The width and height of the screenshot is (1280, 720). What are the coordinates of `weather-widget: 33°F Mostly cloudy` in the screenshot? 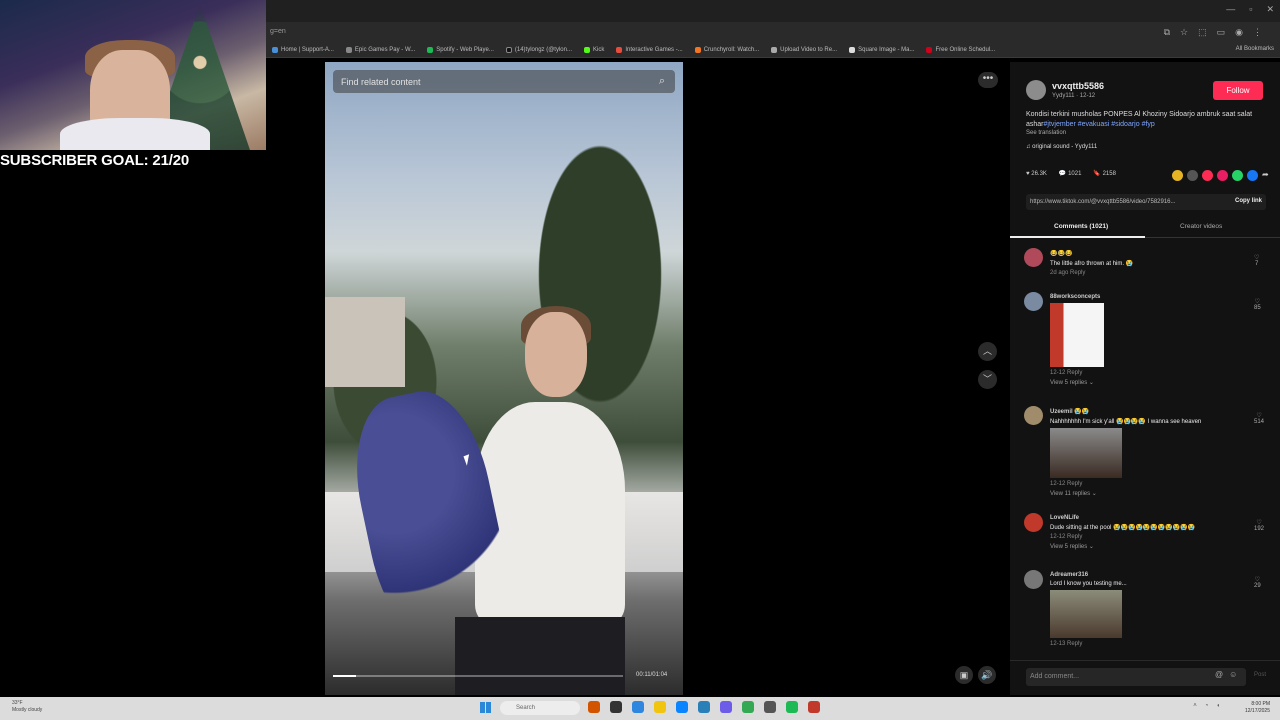 It's located at (27, 707).